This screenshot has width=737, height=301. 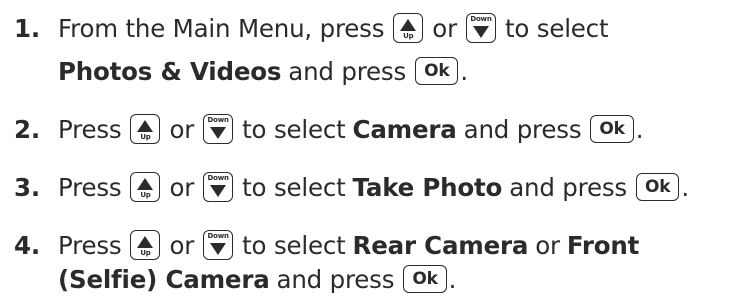 What do you see at coordinates (27, 129) in the screenshot?
I see `step-number: 2.` at bounding box center [27, 129].